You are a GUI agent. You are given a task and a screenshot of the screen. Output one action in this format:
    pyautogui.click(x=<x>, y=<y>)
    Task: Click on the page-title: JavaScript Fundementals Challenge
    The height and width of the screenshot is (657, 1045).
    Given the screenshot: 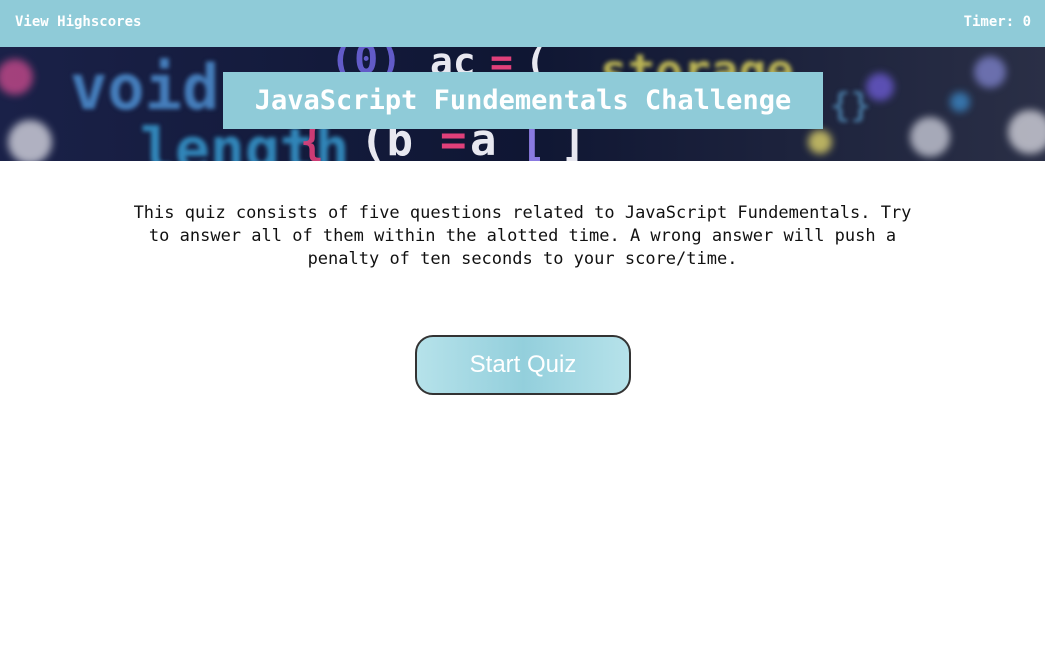 What is the action you would take?
    pyautogui.click(x=523, y=100)
    